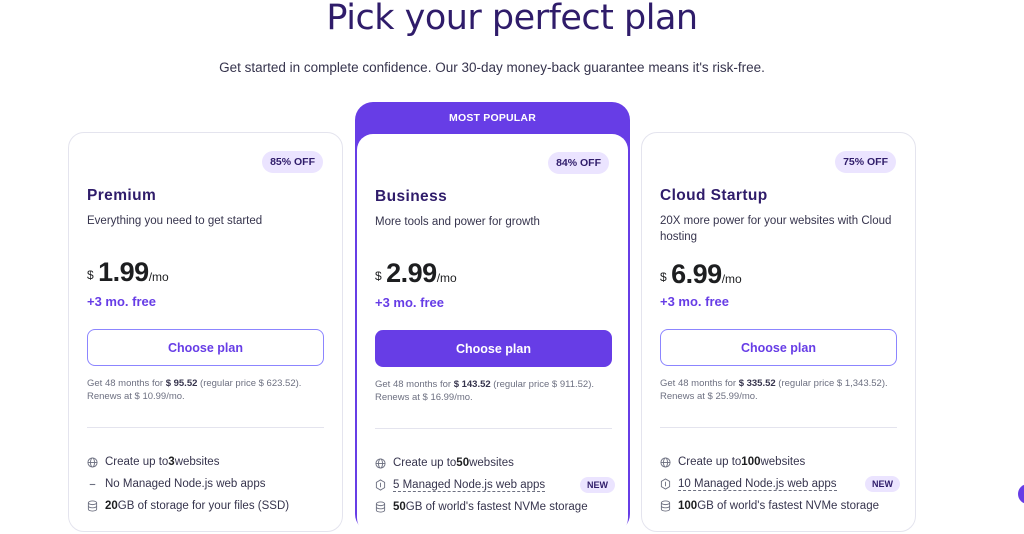 This screenshot has width=1024, height=534. I want to click on choose-plan-button-cloud-startup: Choose plan, so click(778, 347).